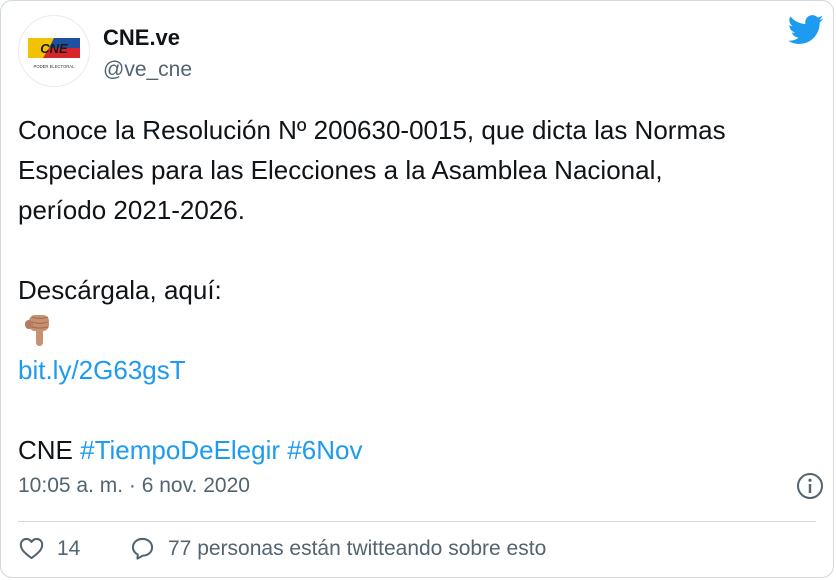  What do you see at coordinates (55, 66) in the screenshot?
I see `avatar-subtext: PODER ELECTORAL` at bounding box center [55, 66].